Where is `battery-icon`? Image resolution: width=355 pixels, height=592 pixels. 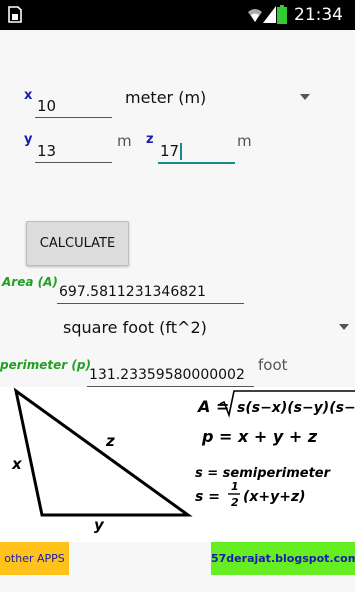 battery-icon is located at coordinates (282, 14).